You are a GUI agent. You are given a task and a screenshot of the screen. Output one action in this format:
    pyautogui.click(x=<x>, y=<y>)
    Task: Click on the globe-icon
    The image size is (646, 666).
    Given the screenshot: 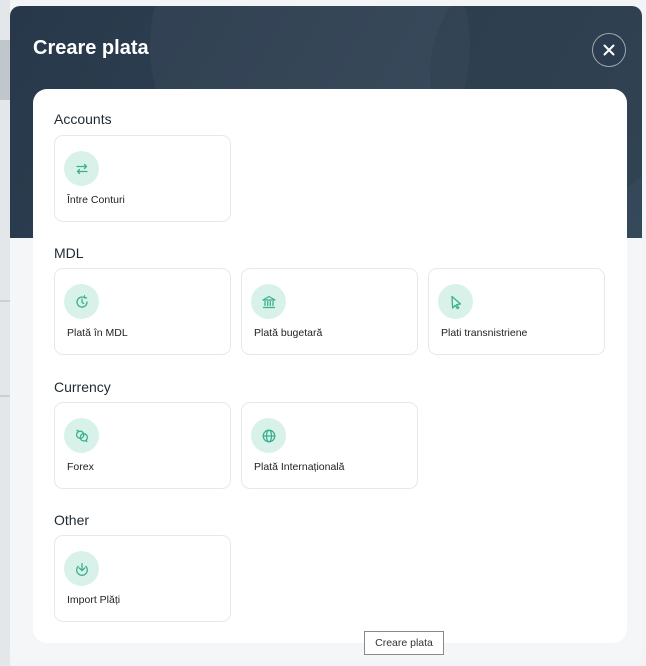 What is the action you would take?
    pyautogui.click(x=268, y=435)
    